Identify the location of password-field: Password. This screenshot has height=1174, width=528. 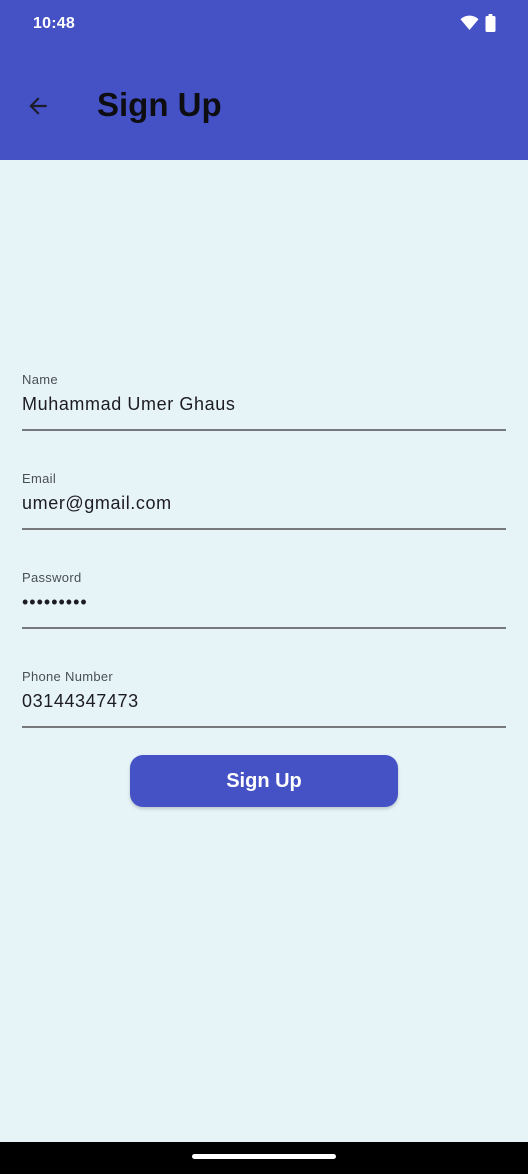
(264, 617).